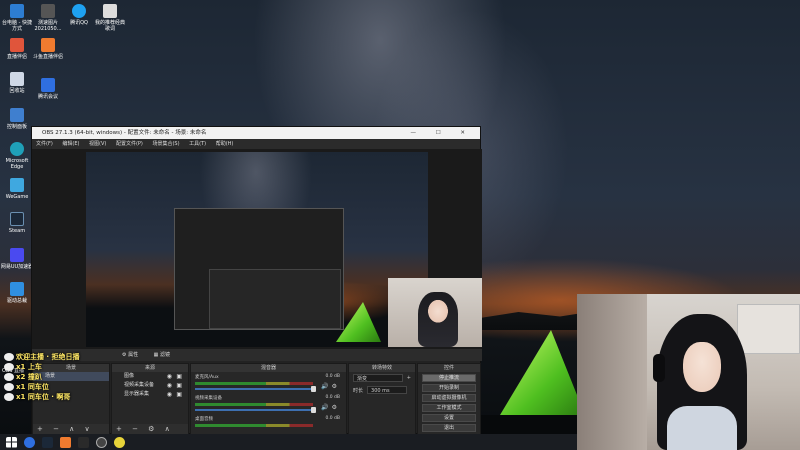 This screenshot has height=450, width=800. What do you see at coordinates (59, 387) in the screenshot?
I see `chat-line: x1 同车位` at bounding box center [59, 387].